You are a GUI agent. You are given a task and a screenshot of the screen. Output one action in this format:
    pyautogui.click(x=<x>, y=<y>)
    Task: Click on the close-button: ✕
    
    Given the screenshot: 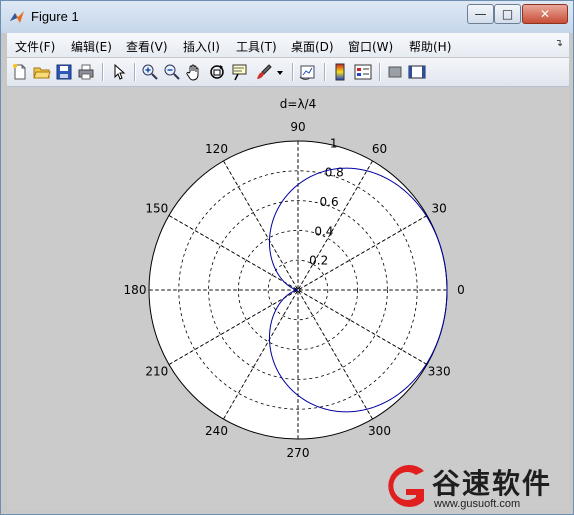 What is the action you would take?
    pyautogui.click(x=545, y=14)
    